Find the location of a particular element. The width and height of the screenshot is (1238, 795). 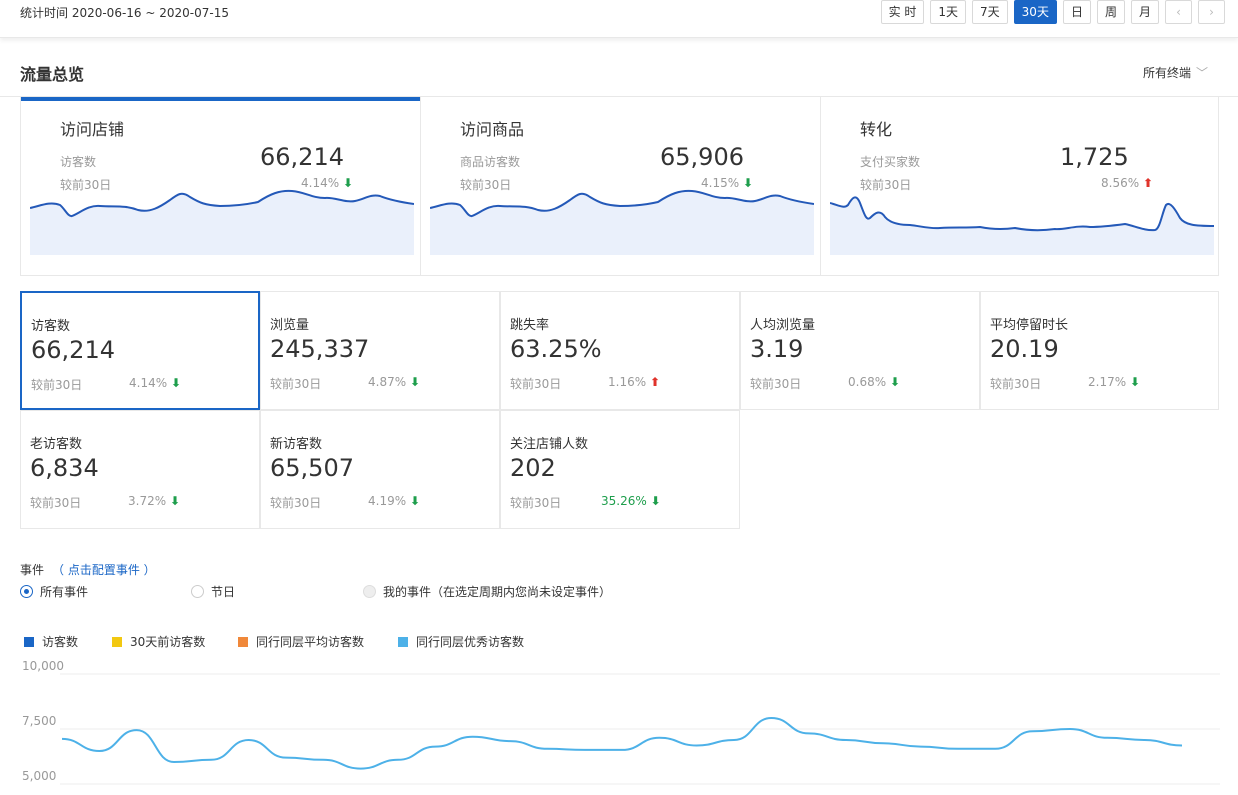

overview-card-title: 访问商品 is located at coordinates (492, 129).